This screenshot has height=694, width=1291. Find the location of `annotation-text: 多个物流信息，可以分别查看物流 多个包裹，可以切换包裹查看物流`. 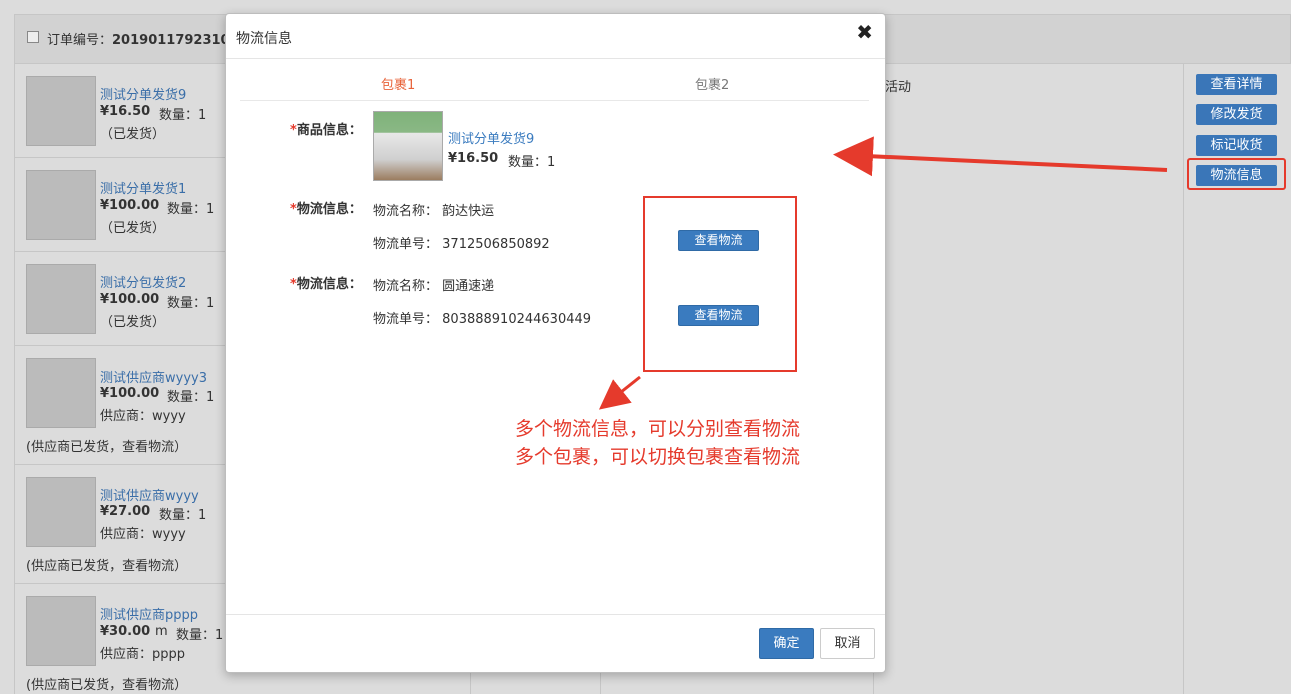

annotation-text: 多个物流信息，可以分别查看物流 多个包裹，可以切换包裹查看物流 is located at coordinates (657, 443).